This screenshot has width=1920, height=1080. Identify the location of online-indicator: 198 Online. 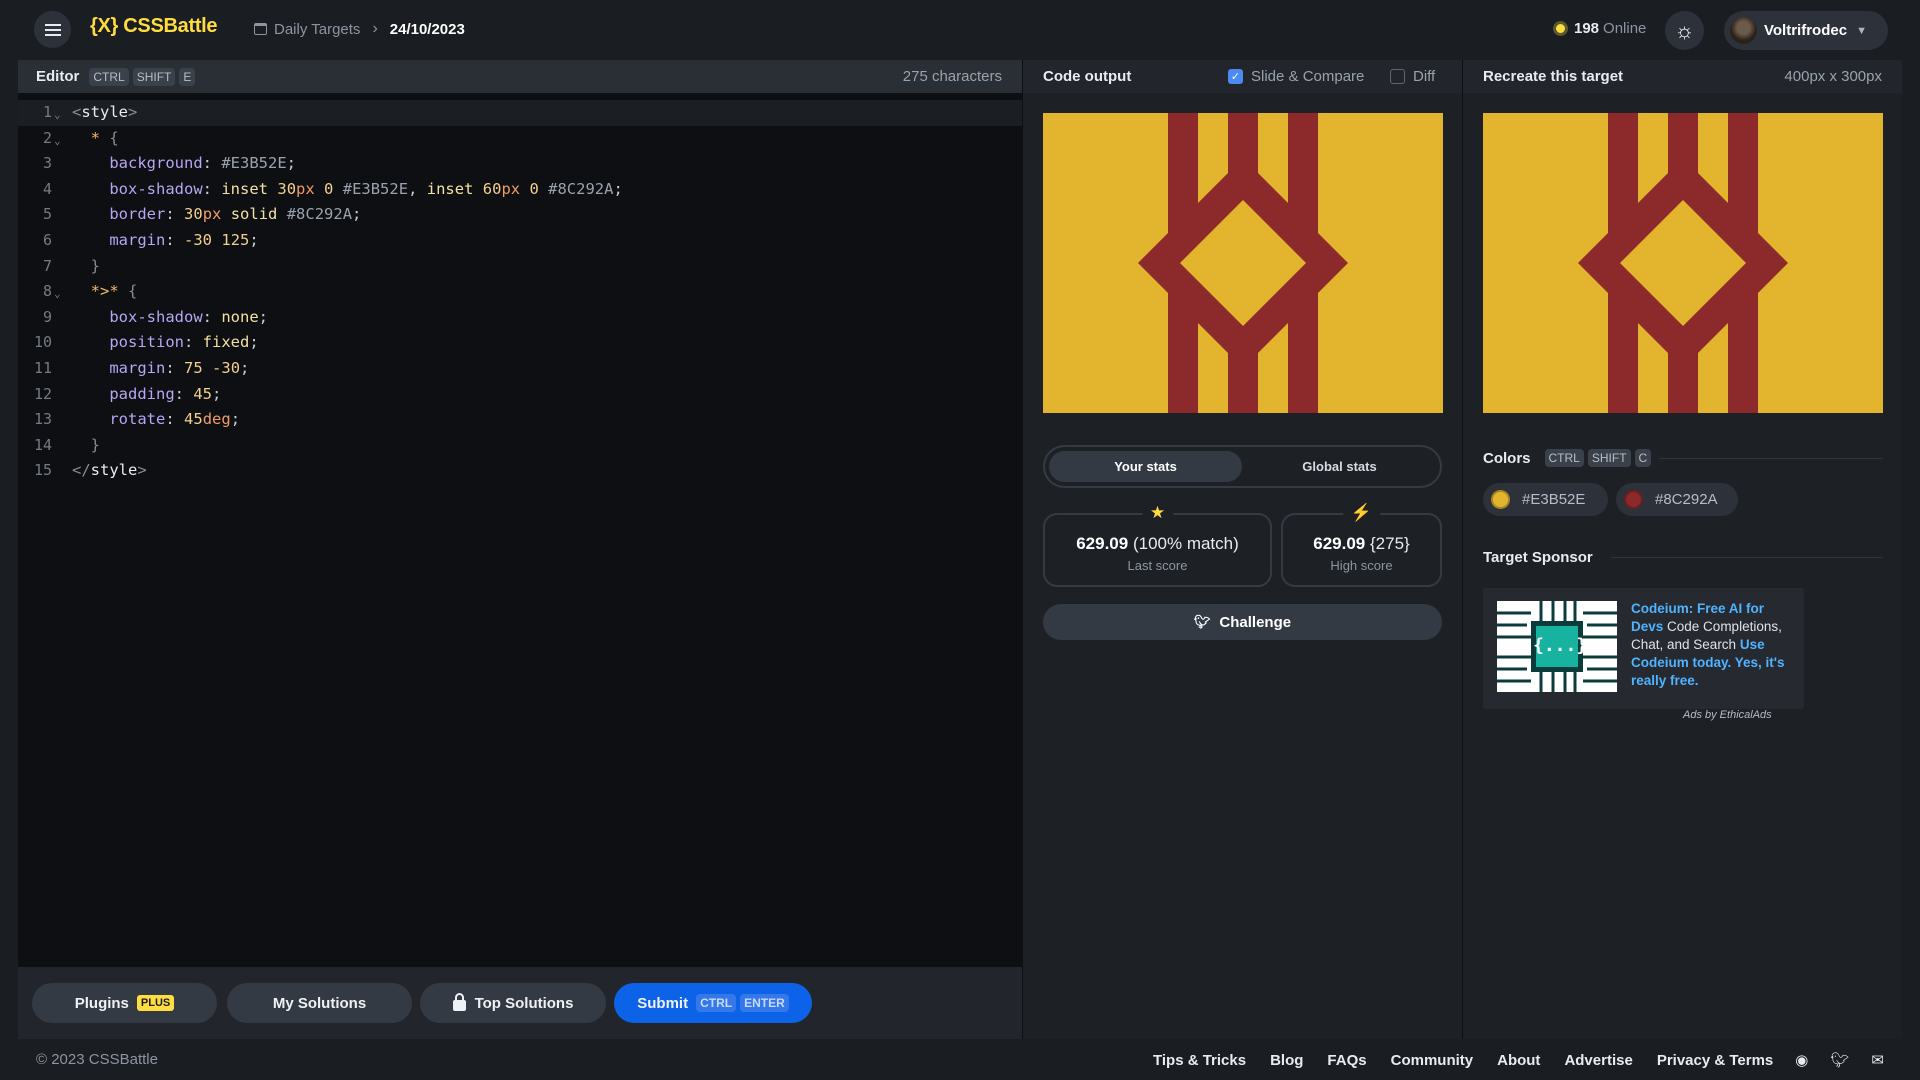
(1599, 28).